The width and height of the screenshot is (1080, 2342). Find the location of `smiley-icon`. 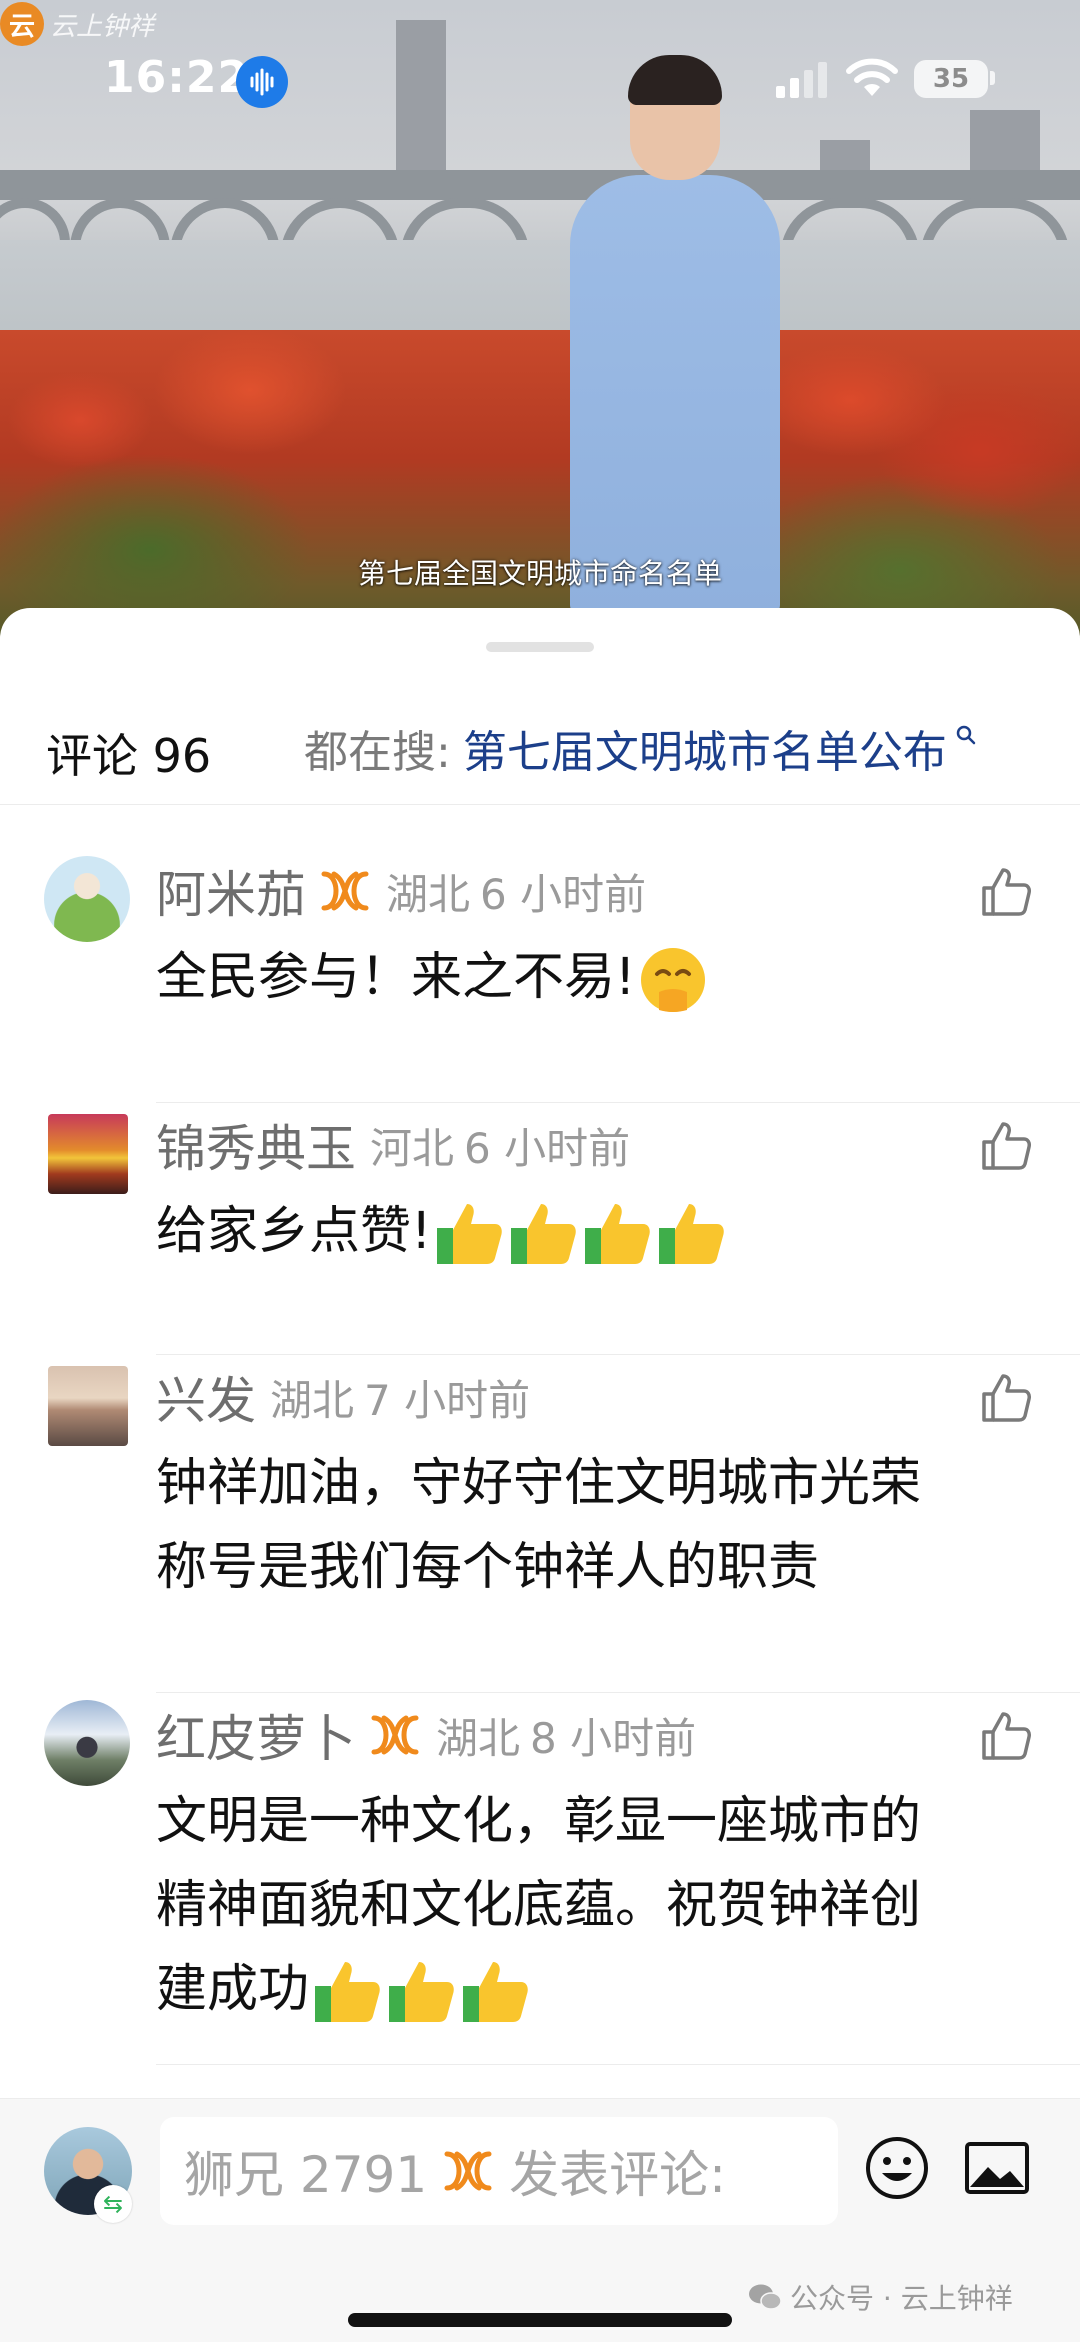

smiley-icon is located at coordinates (897, 2168).